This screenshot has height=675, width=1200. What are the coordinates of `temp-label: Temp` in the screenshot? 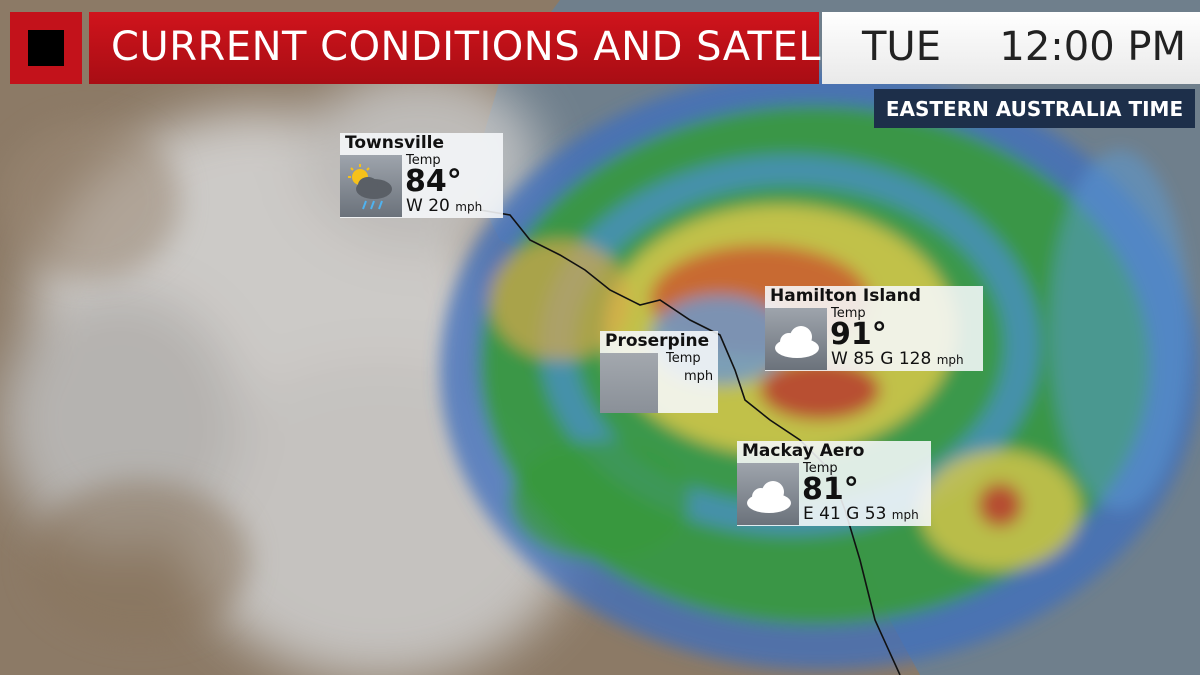 It's located at (683, 358).